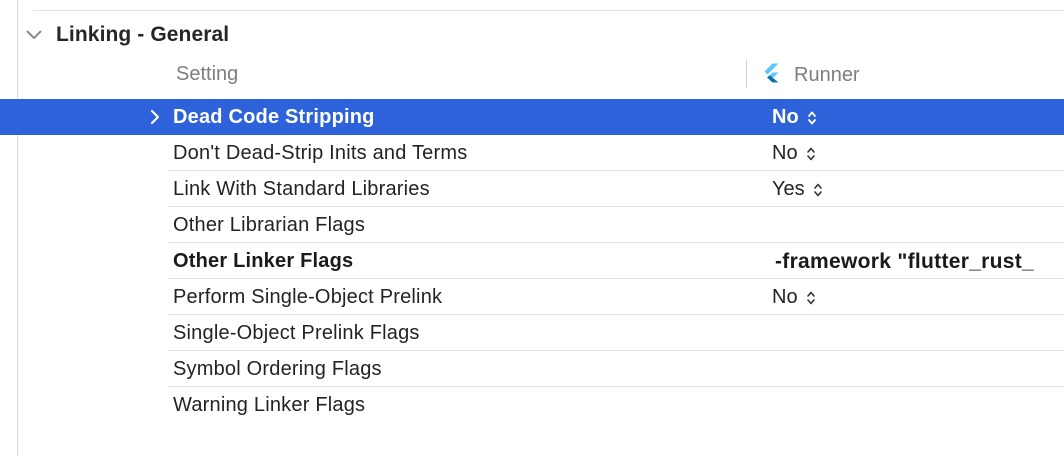 Image resolution: width=1064 pixels, height=456 pixels. I want to click on setting-row-link-with-standard-libraries: Link With Standard Libraries Yes, so click(532, 189).